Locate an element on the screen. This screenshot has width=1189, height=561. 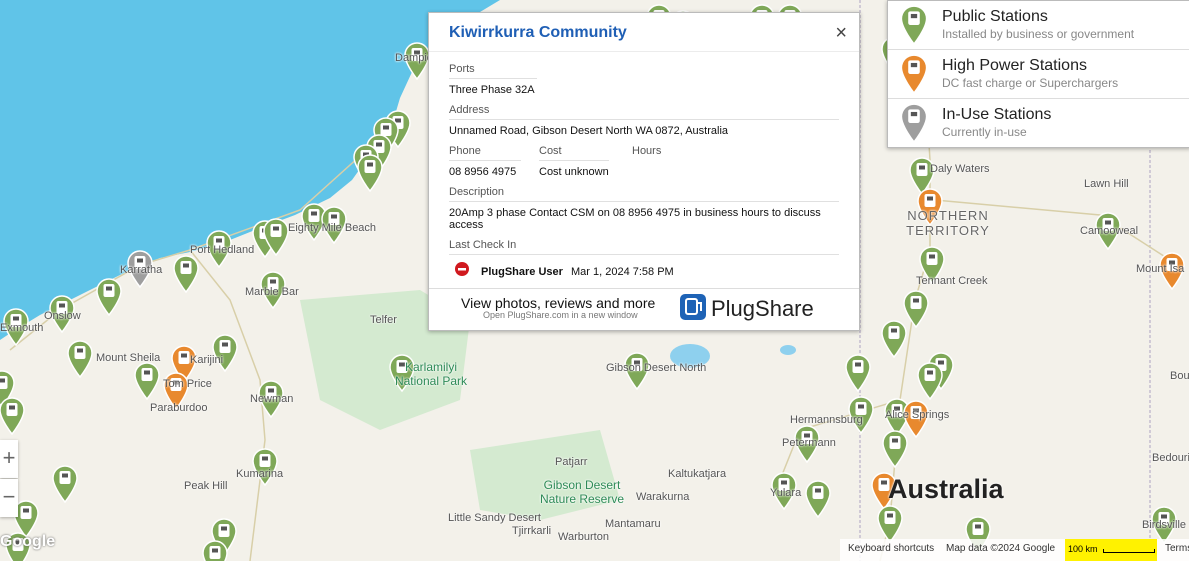
place-label: Mount Isa is located at coordinates (1160, 269).